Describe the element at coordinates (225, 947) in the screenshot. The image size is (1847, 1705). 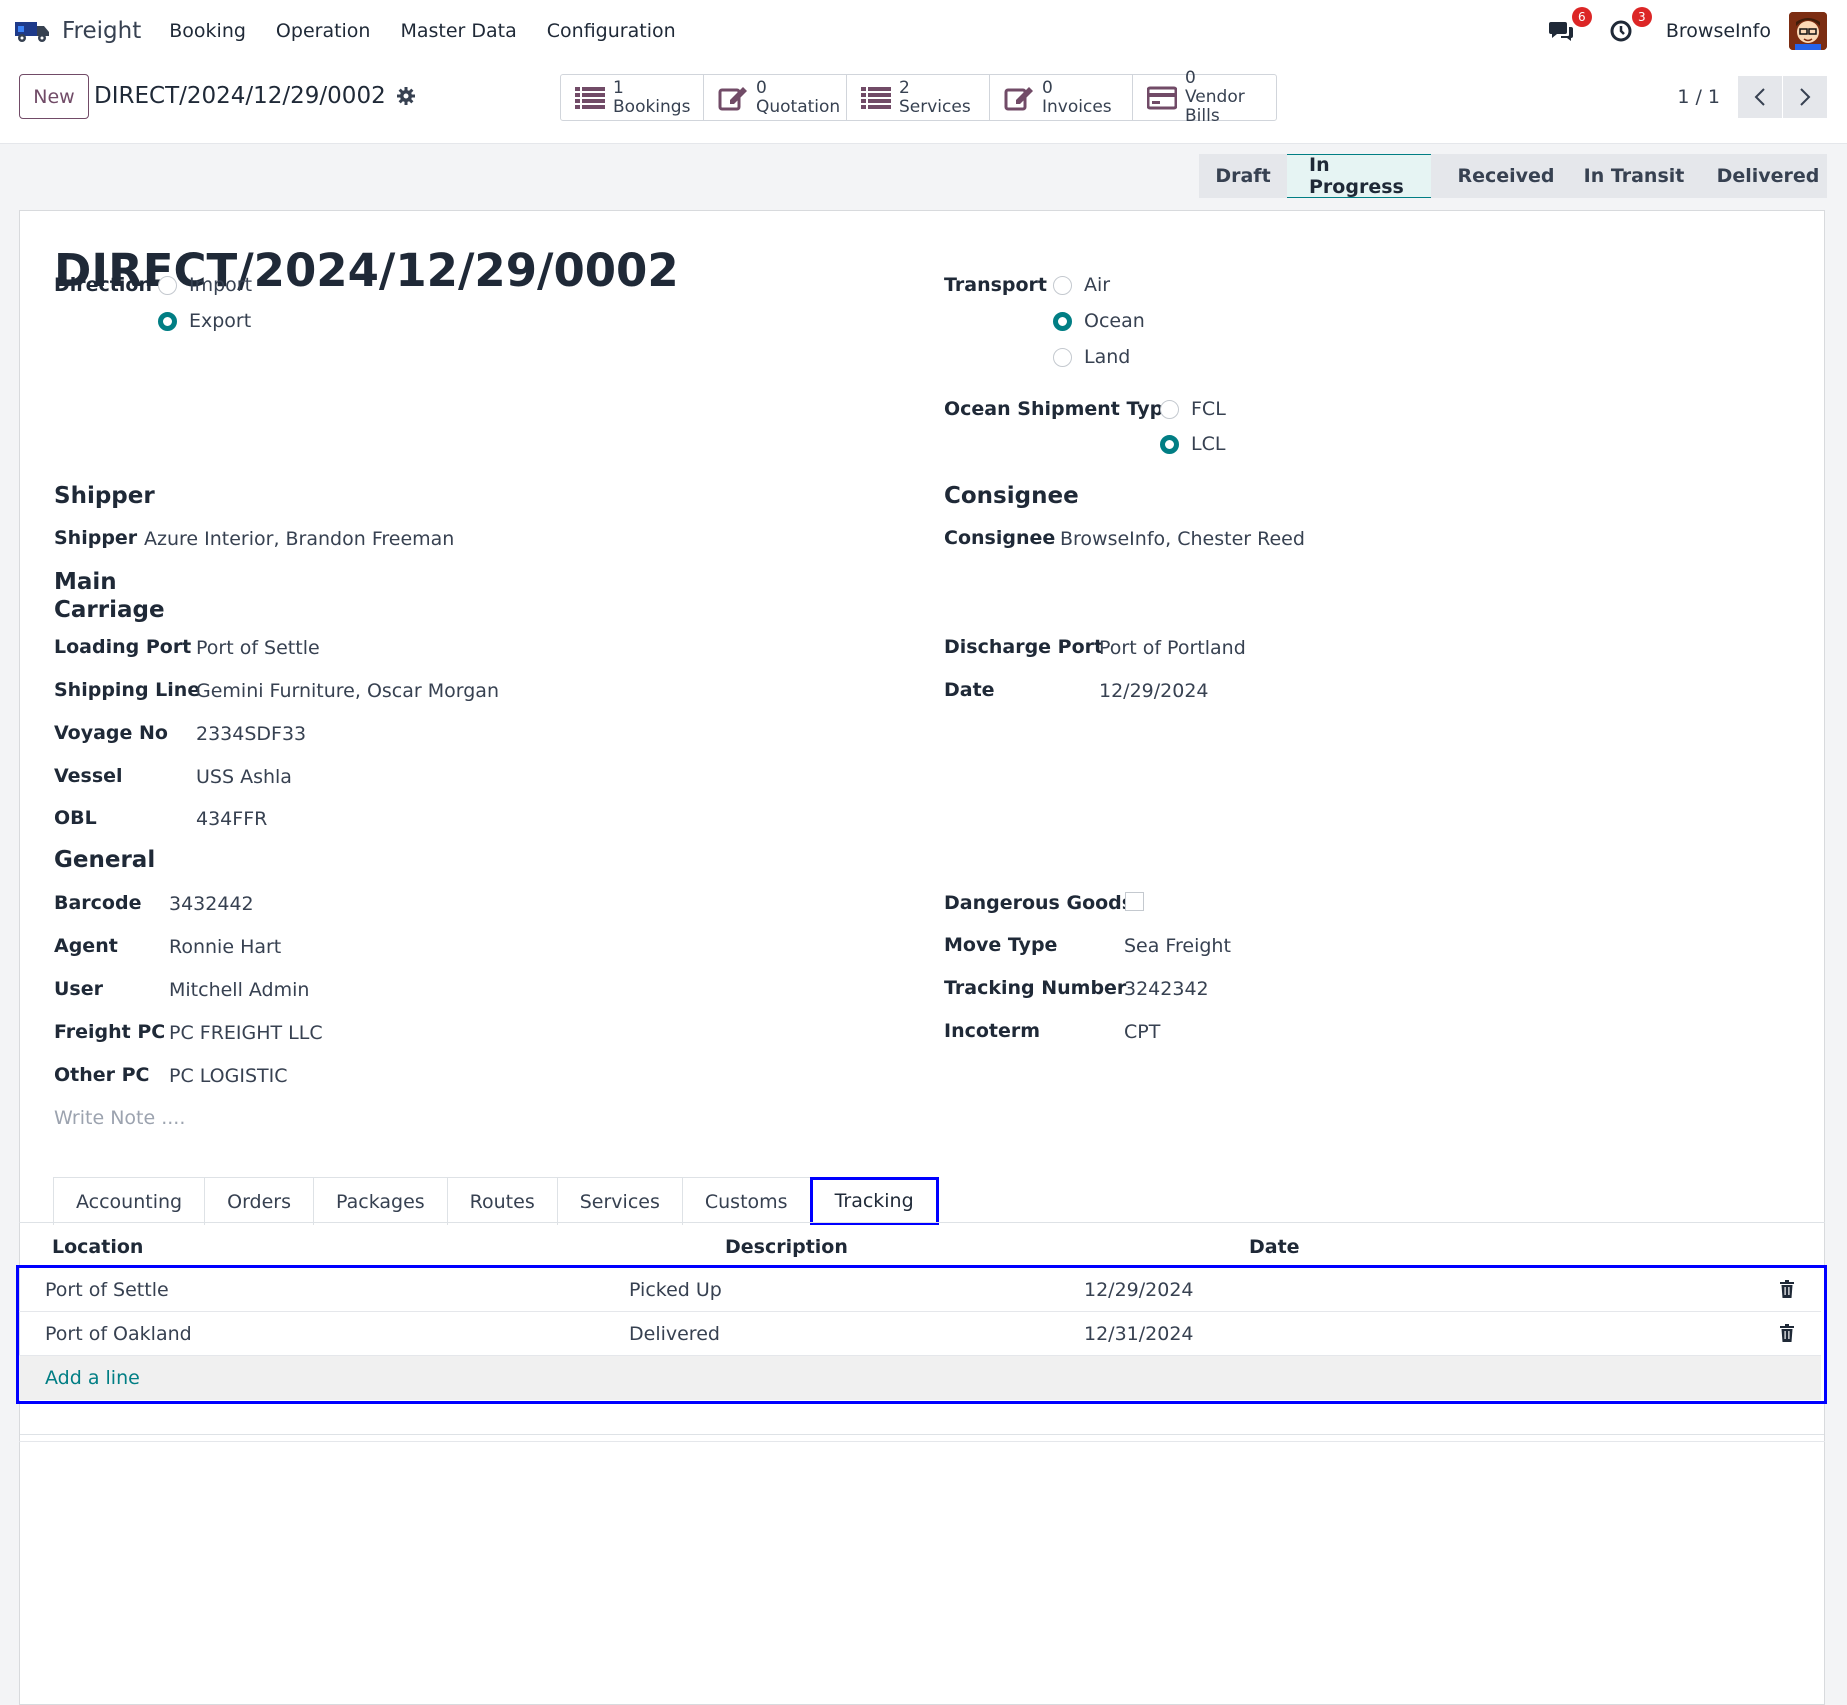
I see `agent-field: Ronnie Hart` at that location.